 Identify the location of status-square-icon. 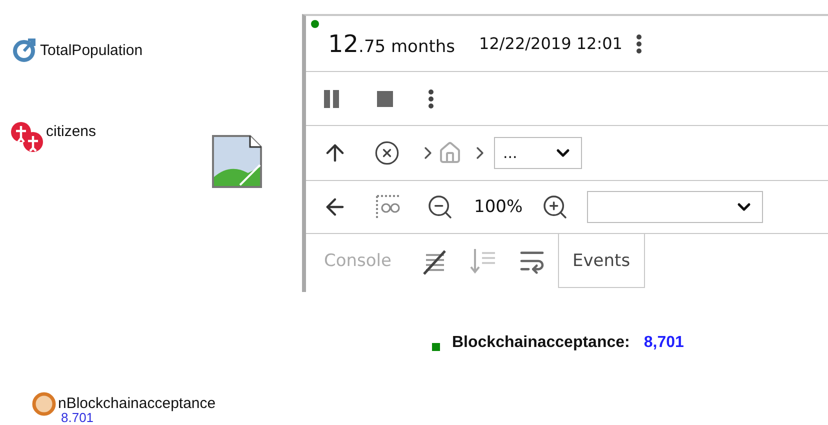
(436, 347).